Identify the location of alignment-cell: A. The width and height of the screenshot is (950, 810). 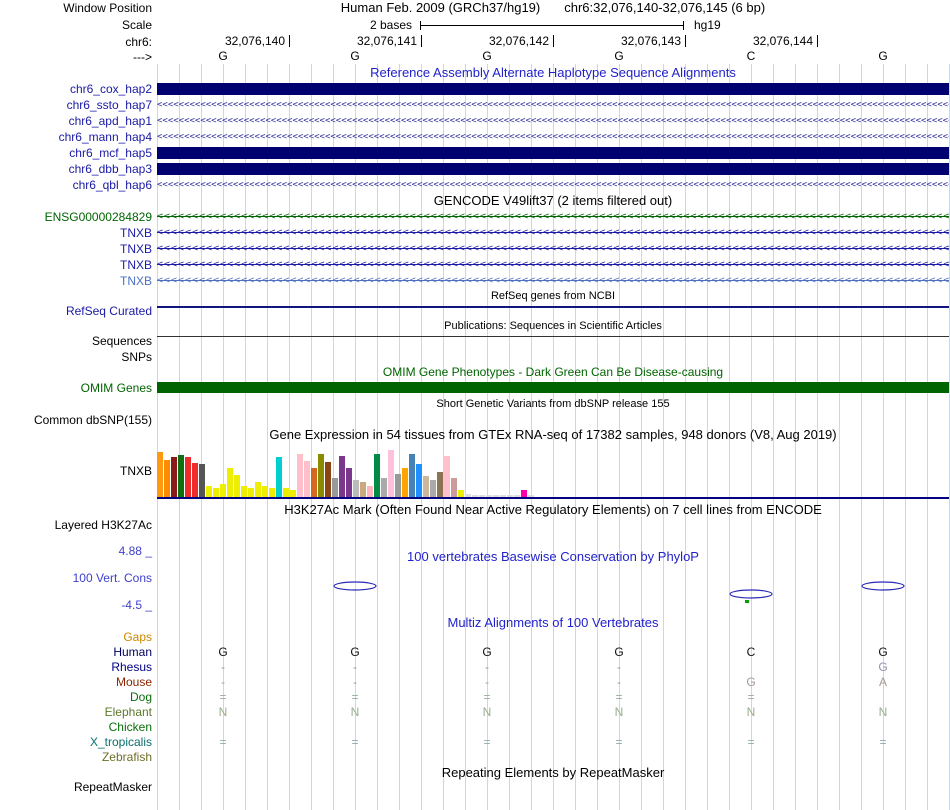
(883, 682).